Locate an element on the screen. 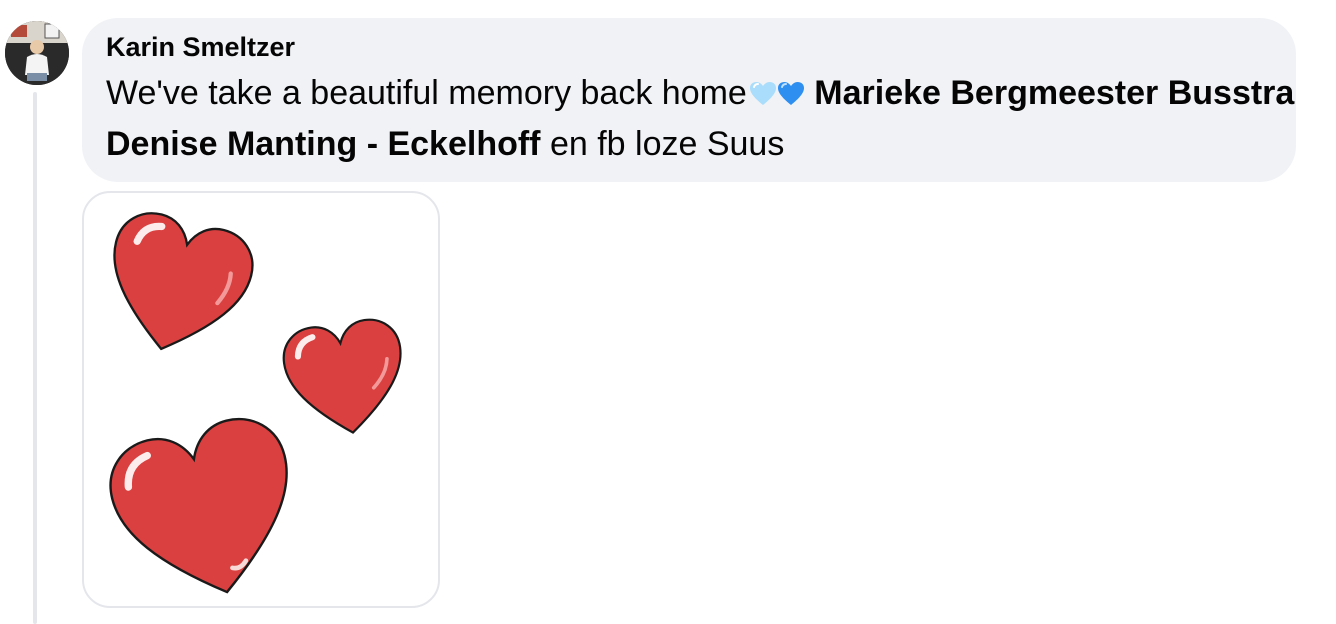  mention-denise: Denise Manting - Eckelhoff is located at coordinates (323, 144).